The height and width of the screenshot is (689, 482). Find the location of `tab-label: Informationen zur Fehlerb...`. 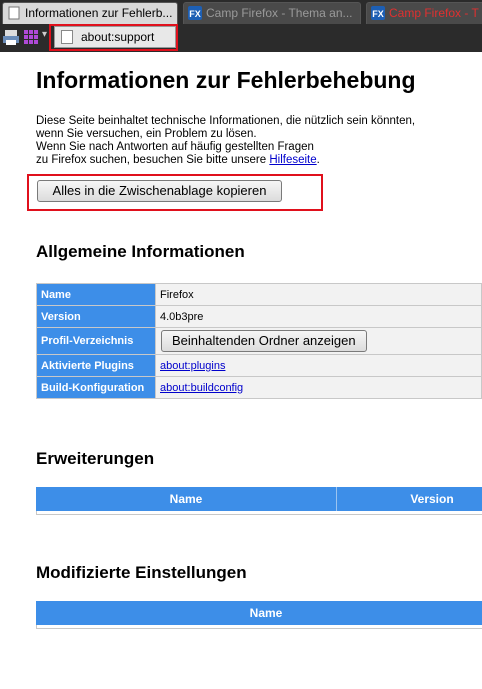

tab-label: Informationen zur Fehlerb... is located at coordinates (99, 13).